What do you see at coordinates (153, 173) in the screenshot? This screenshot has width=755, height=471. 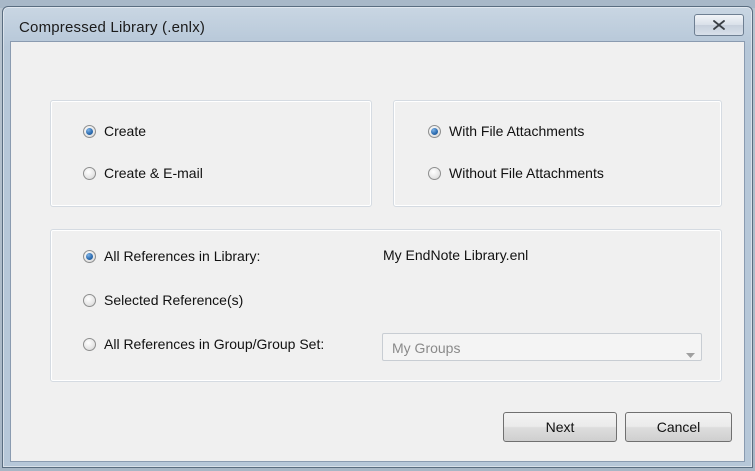 I see `radio-label: Create & E-mail` at bounding box center [153, 173].